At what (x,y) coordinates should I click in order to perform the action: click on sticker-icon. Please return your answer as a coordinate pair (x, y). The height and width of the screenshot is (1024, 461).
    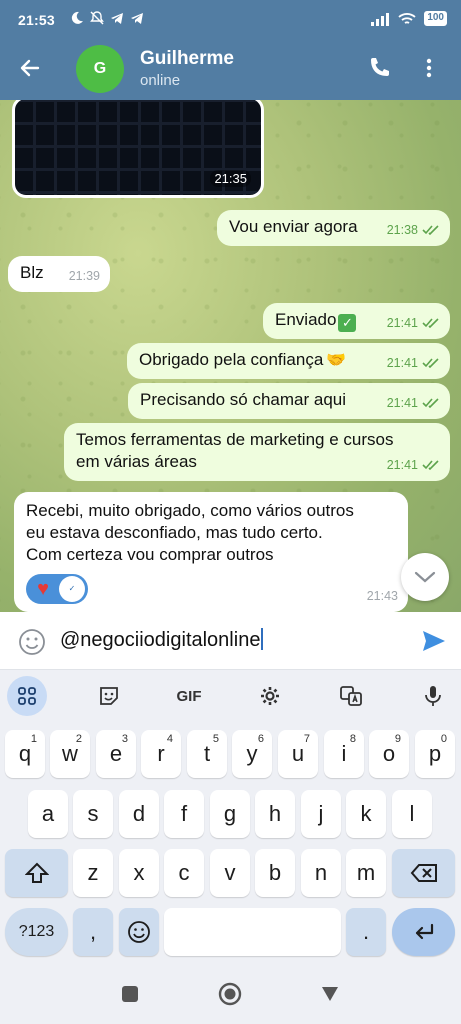
    Looking at the image, I should click on (109, 696).